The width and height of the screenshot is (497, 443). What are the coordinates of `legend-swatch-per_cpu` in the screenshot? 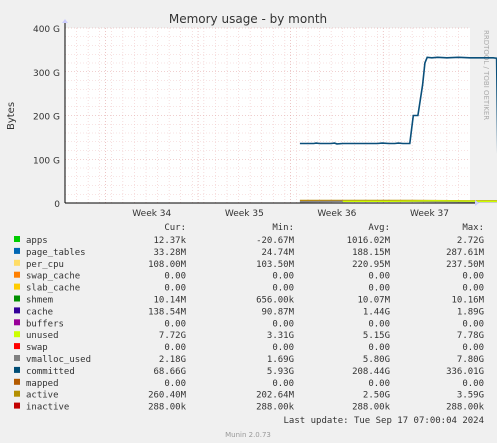 It's located at (17, 262).